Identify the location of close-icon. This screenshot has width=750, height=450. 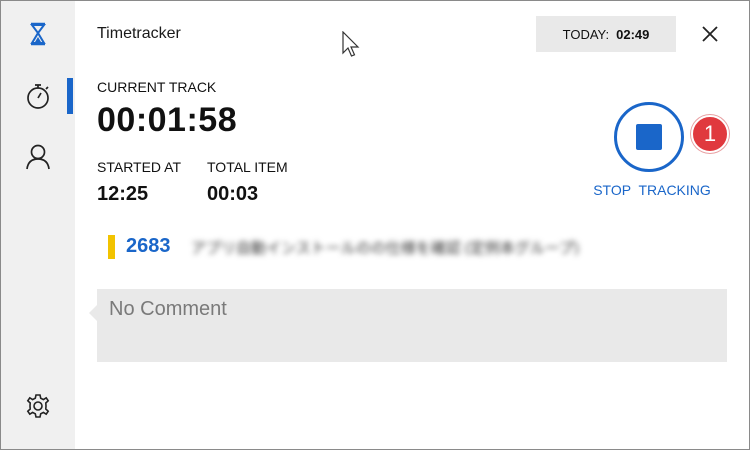
(710, 34).